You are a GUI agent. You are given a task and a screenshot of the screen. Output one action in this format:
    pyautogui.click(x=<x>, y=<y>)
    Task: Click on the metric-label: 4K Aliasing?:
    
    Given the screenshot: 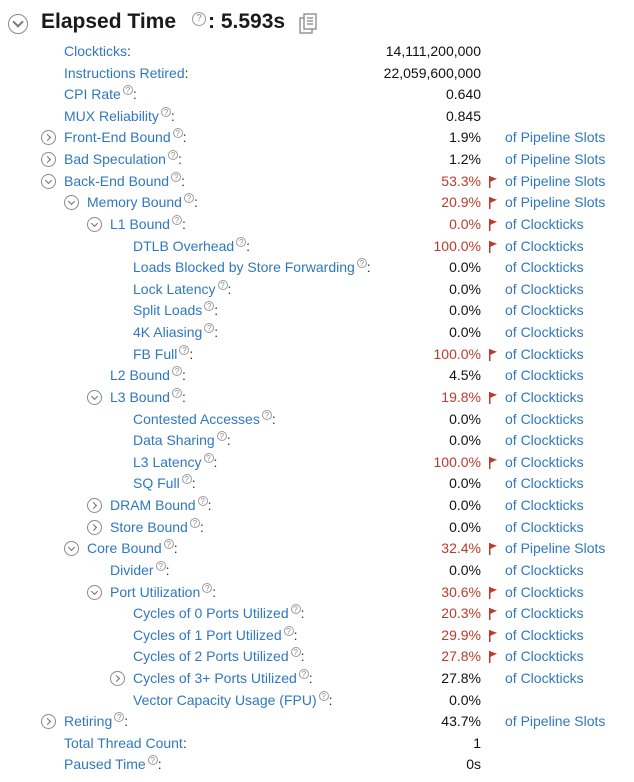 What is the action you would take?
    pyautogui.click(x=175, y=331)
    